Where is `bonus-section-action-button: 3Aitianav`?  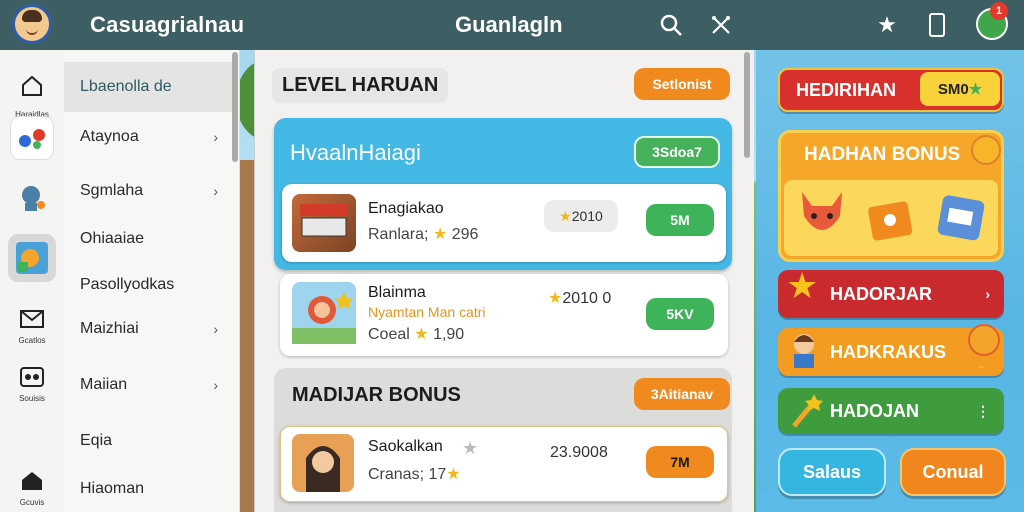 bonus-section-action-button: 3Aitianav is located at coordinates (682, 394).